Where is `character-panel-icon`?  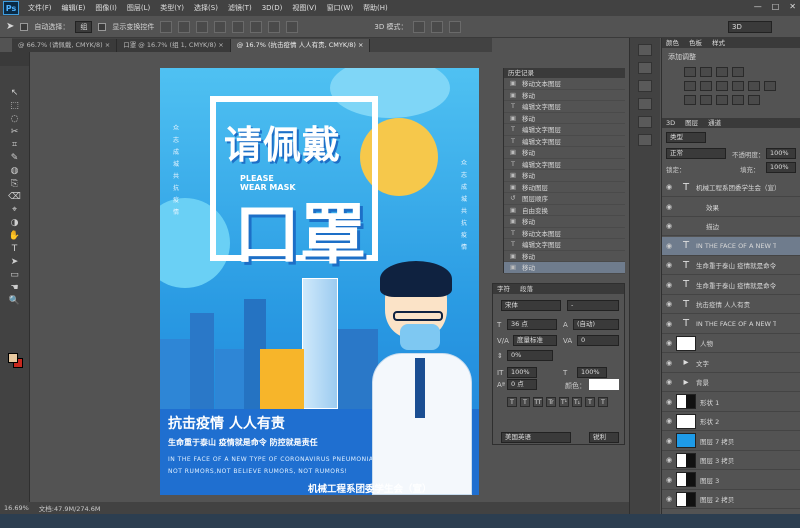
character-panel-icon is located at coordinates (645, 86).